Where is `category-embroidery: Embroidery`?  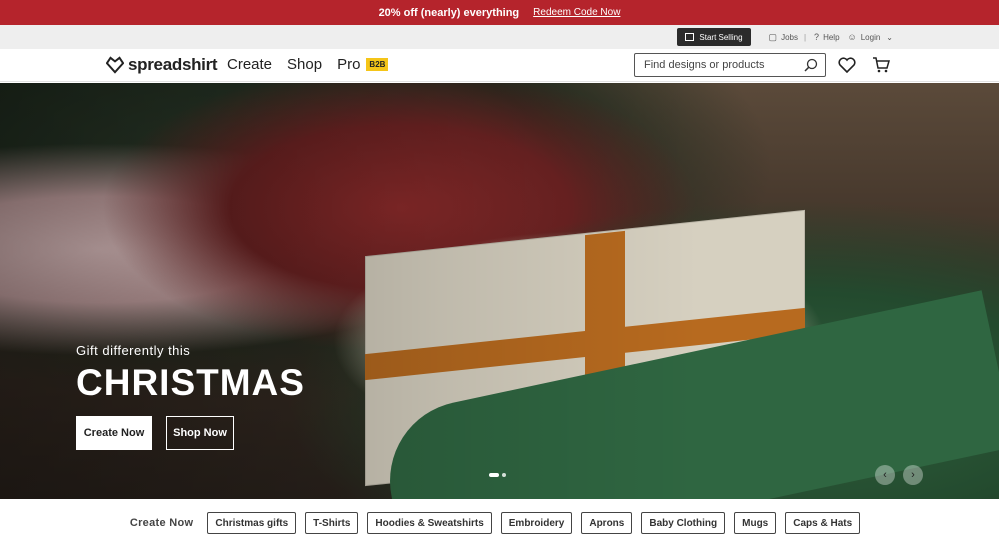
category-embroidery: Embroidery is located at coordinates (536, 523).